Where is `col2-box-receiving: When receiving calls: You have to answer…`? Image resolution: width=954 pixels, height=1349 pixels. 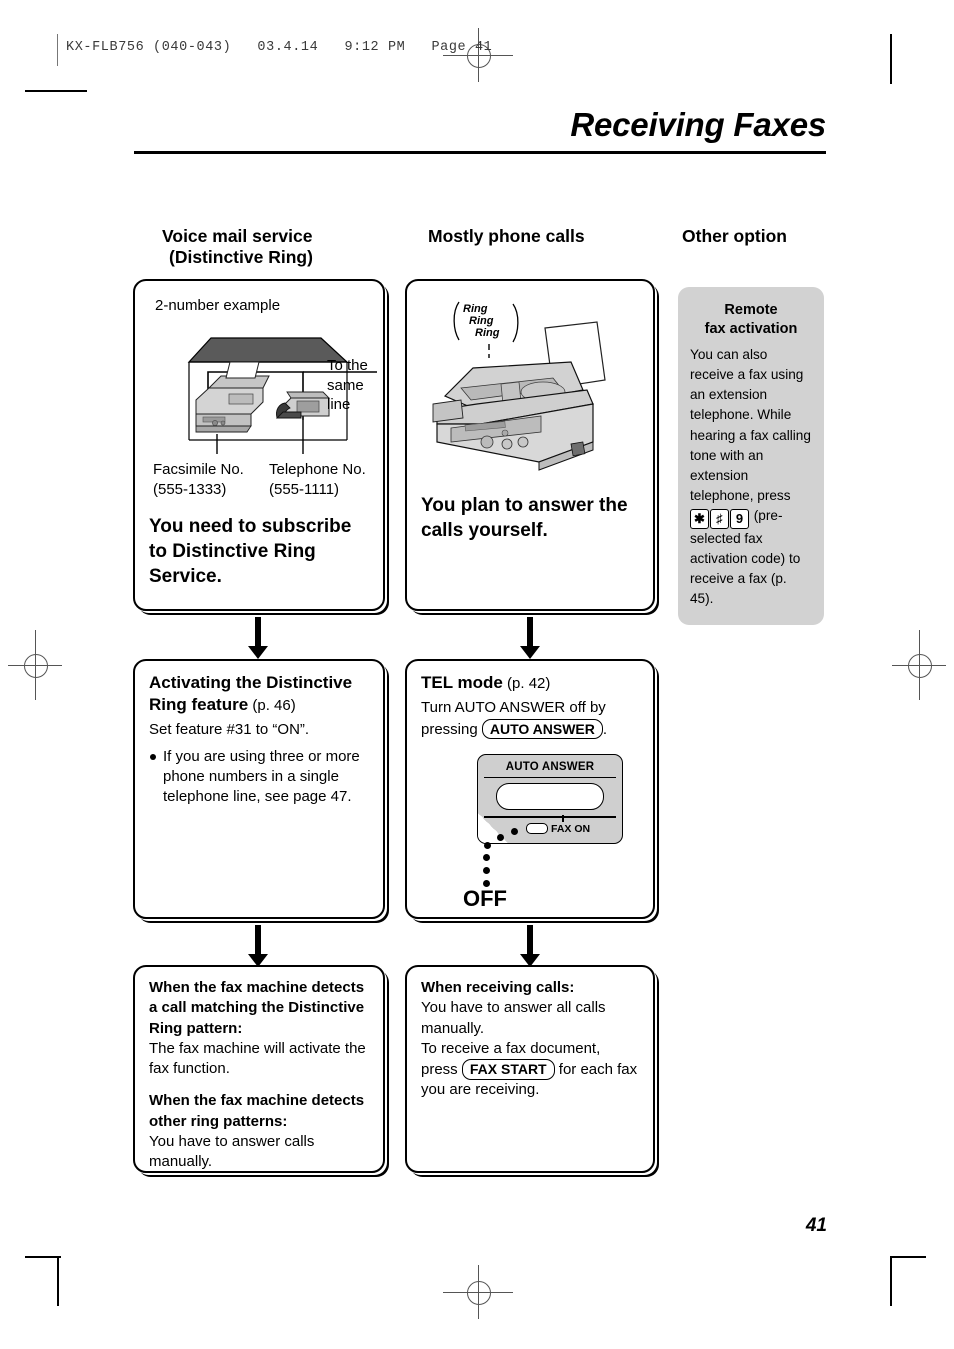
col2-box-receiving: When receiving calls: You have to answer… is located at coordinates (530, 1069).